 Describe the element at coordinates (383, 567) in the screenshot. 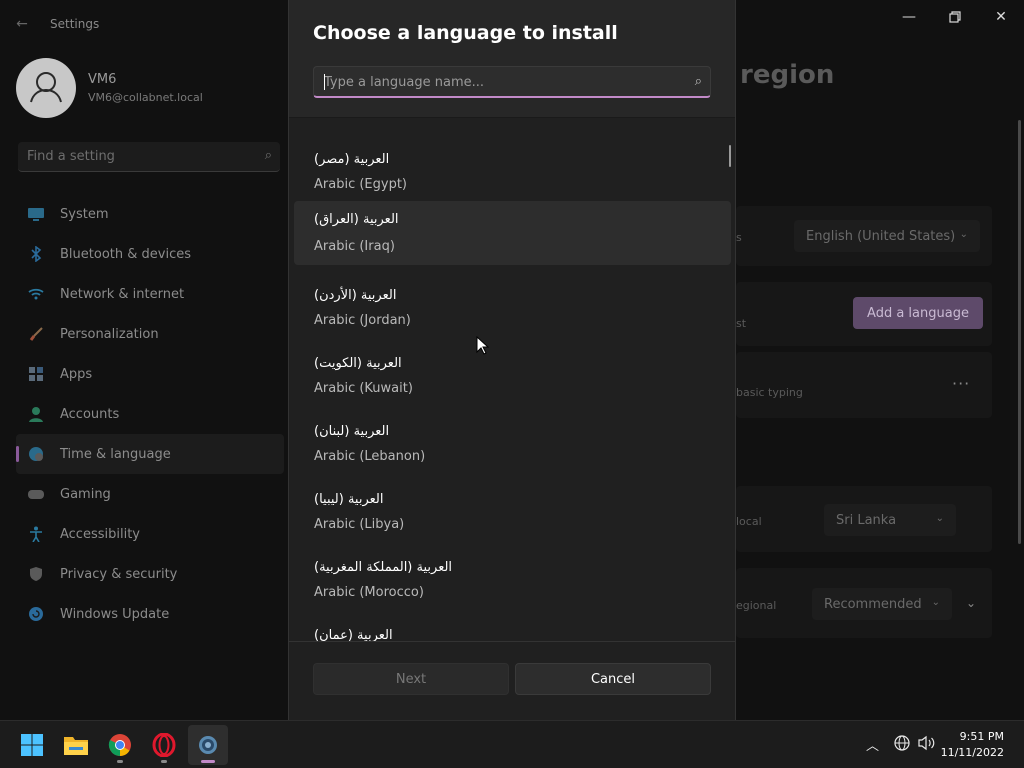

I see `language-native-name: العربية (المملكة المغربية)` at that location.